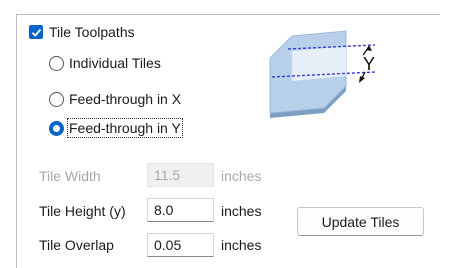  Describe the element at coordinates (82, 211) in the screenshot. I see `tile-height-label: Tile Height (y)` at that location.